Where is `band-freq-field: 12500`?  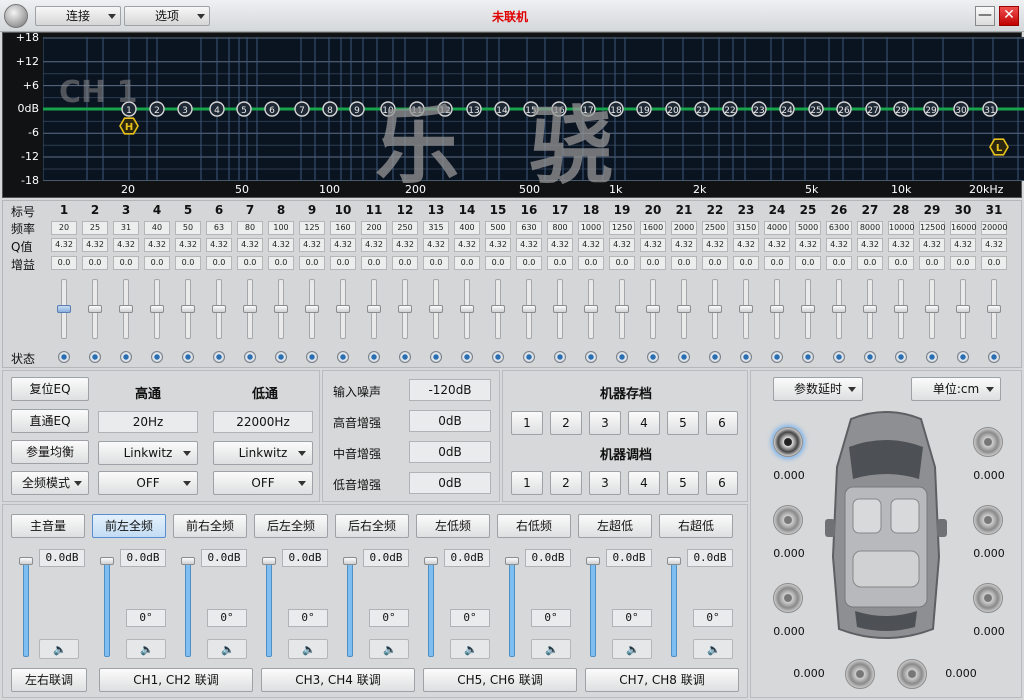 band-freq-field: 12500 is located at coordinates (932, 228).